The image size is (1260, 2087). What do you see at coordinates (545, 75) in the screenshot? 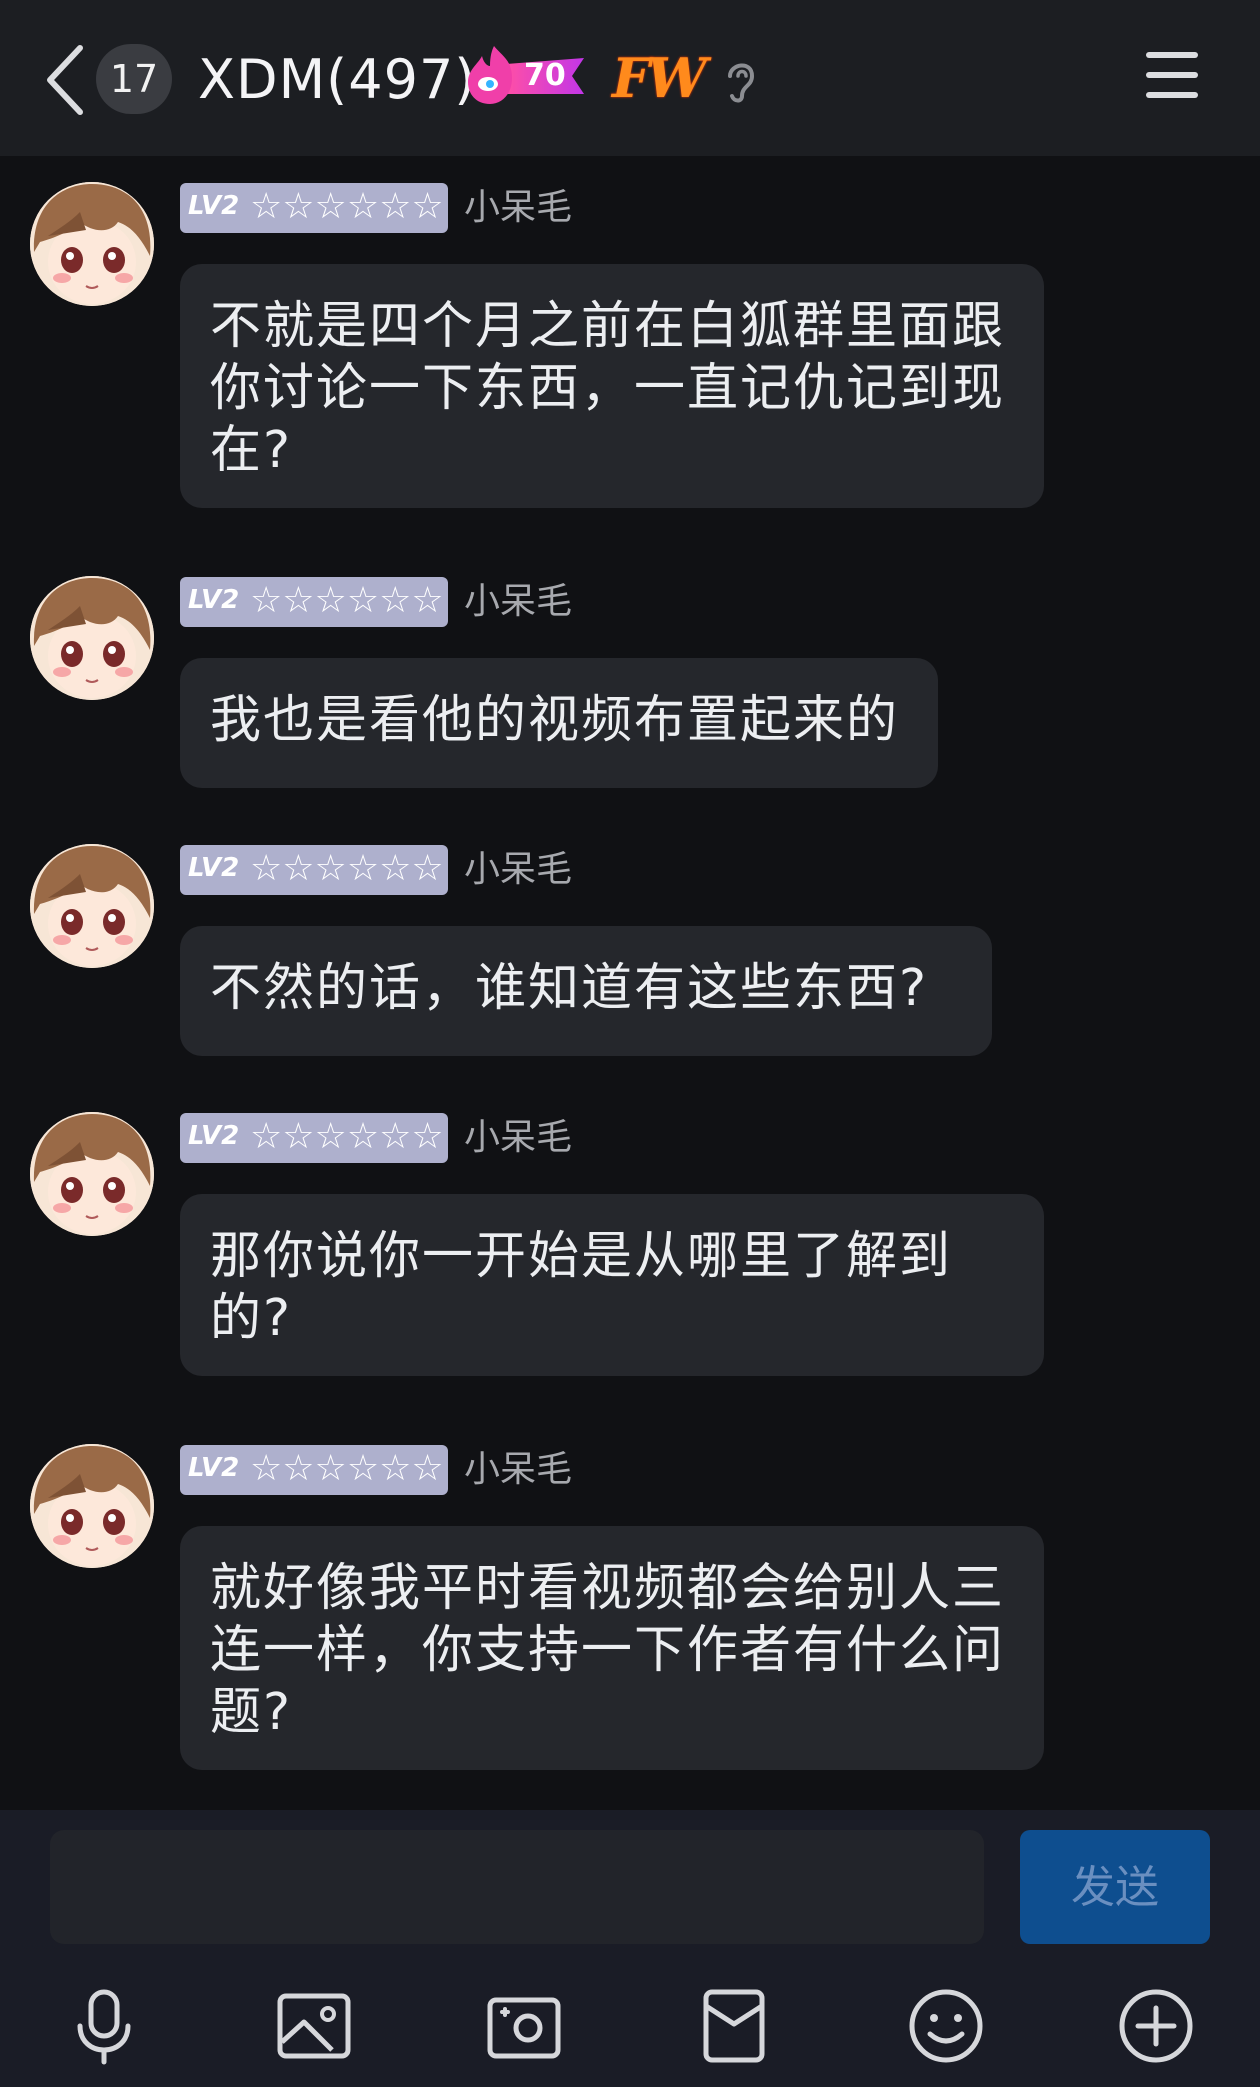
I see `fire-level-text: 70` at bounding box center [545, 75].